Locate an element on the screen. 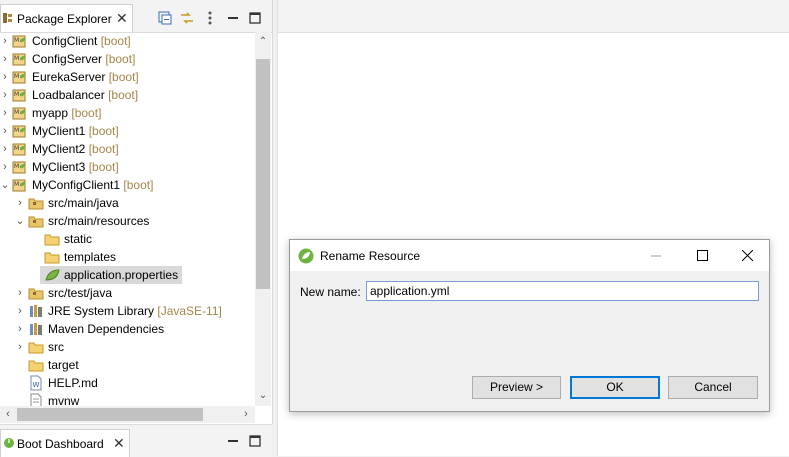 The width and height of the screenshot is (789, 457). tree-item-label: ConfigServer is located at coordinates (67, 59).